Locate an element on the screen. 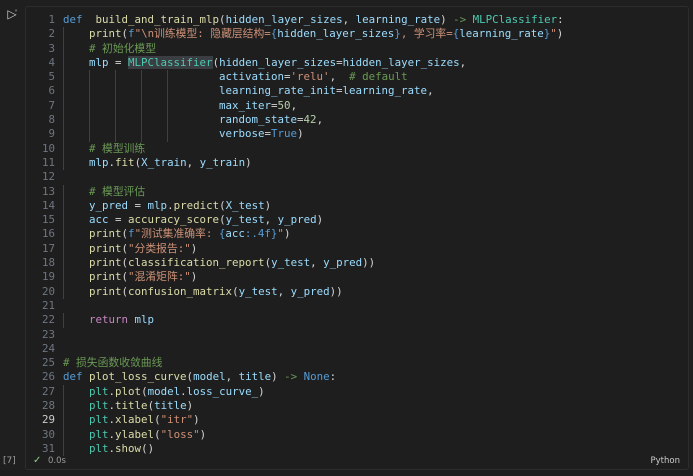  code-line: 21 is located at coordinates (357, 306).